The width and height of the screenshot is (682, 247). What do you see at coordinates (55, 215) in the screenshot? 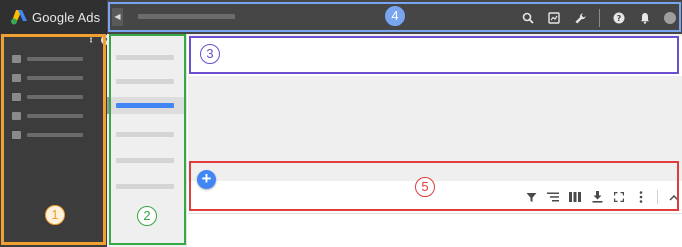
I see `callout-number-1: 1` at bounding box center [55, 215].